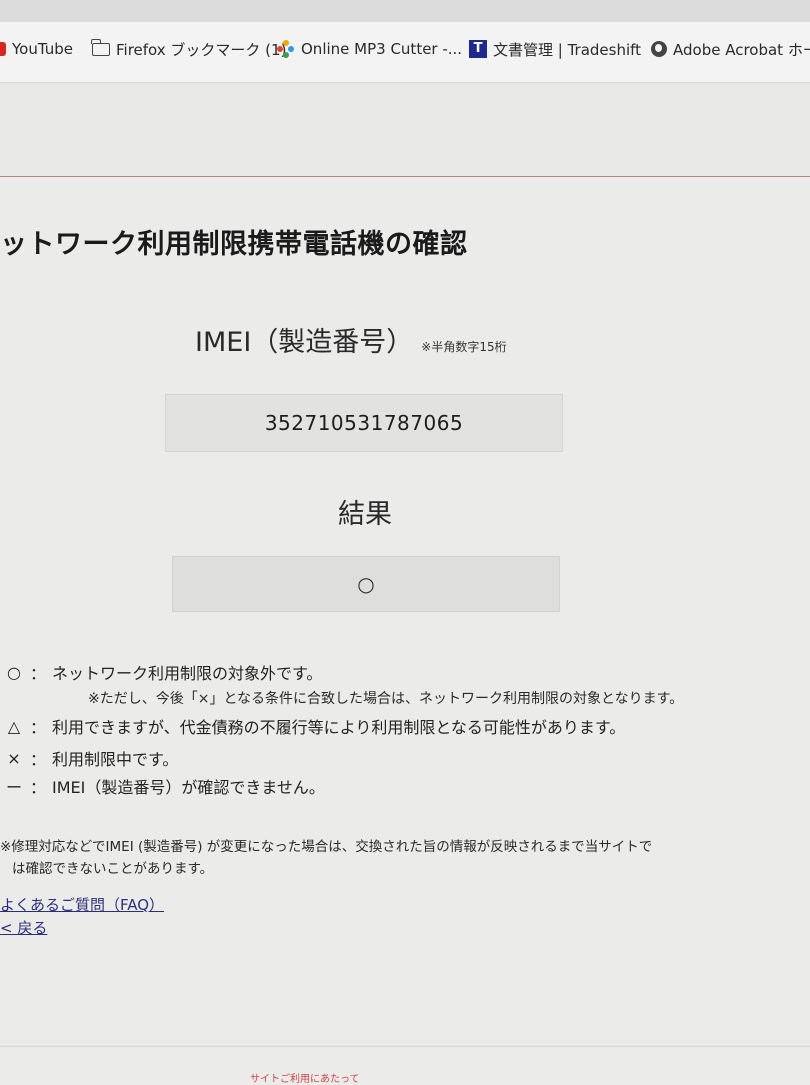  I want to click on bookmark-tradeshift: T 文書管理 | Tradeshift, so click(555, 49).